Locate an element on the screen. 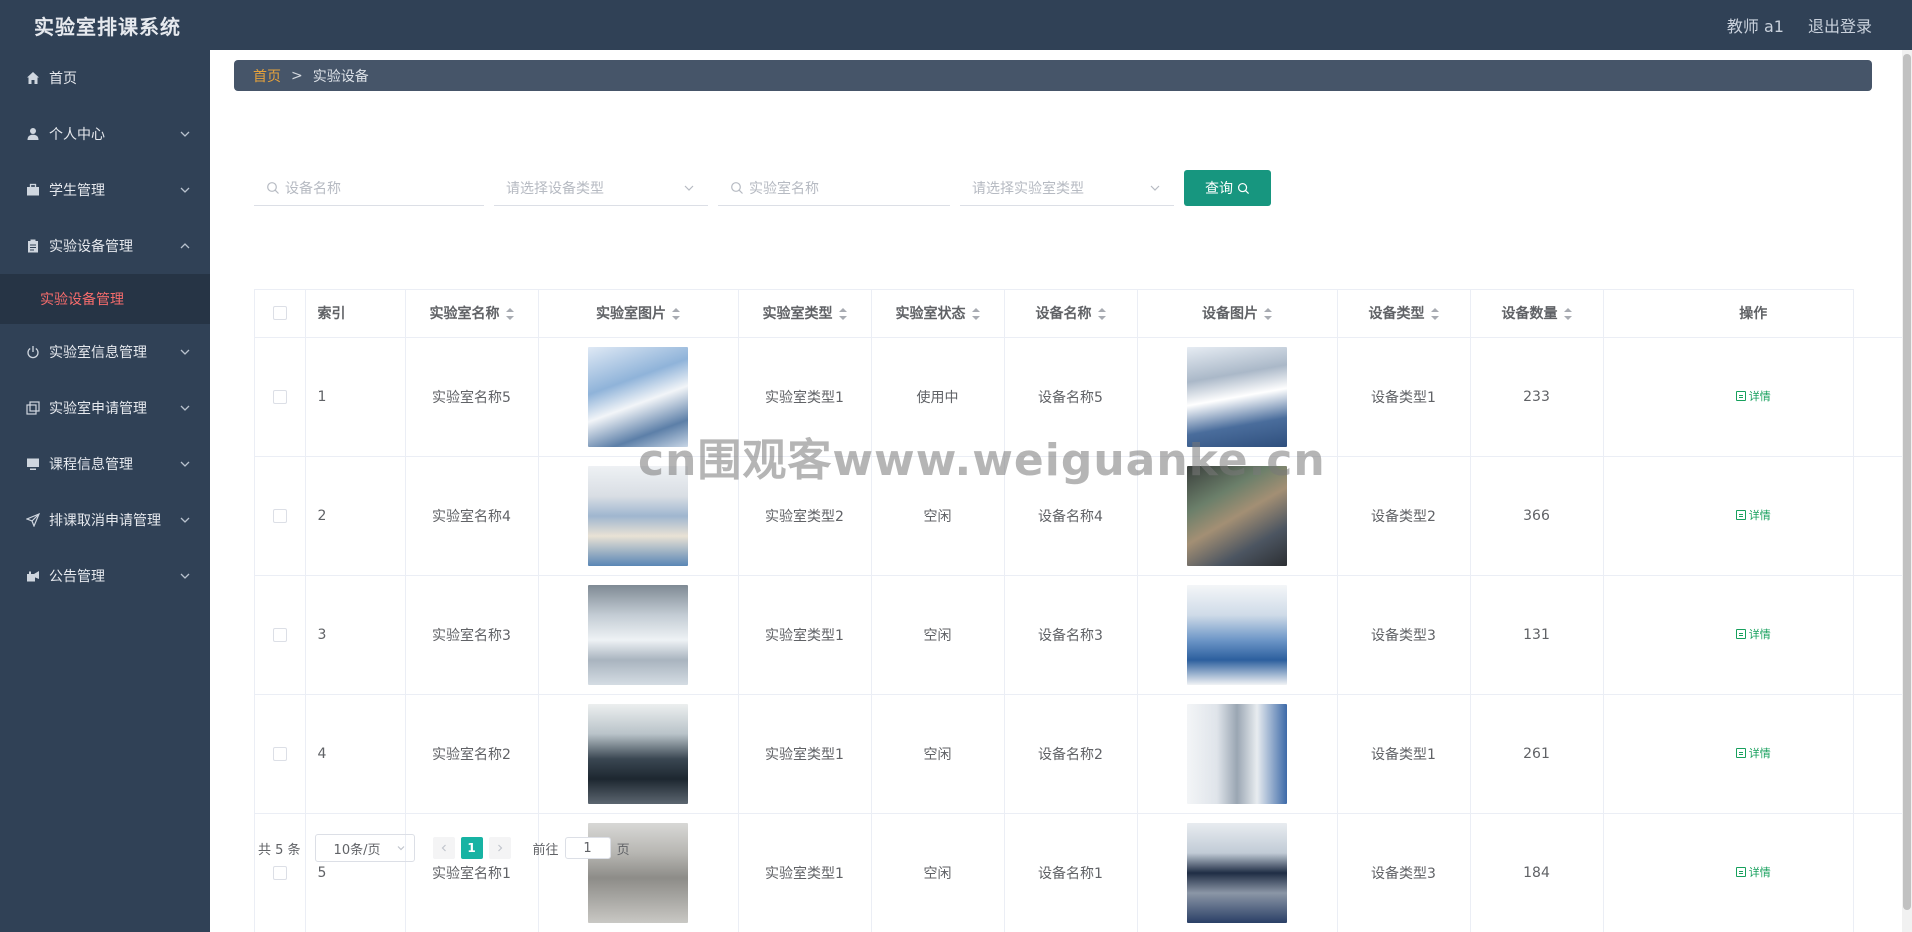 The width and height of the screenshot is (1912, 932). page-size-select: 10条/页 is located at coordinates (364, 848).